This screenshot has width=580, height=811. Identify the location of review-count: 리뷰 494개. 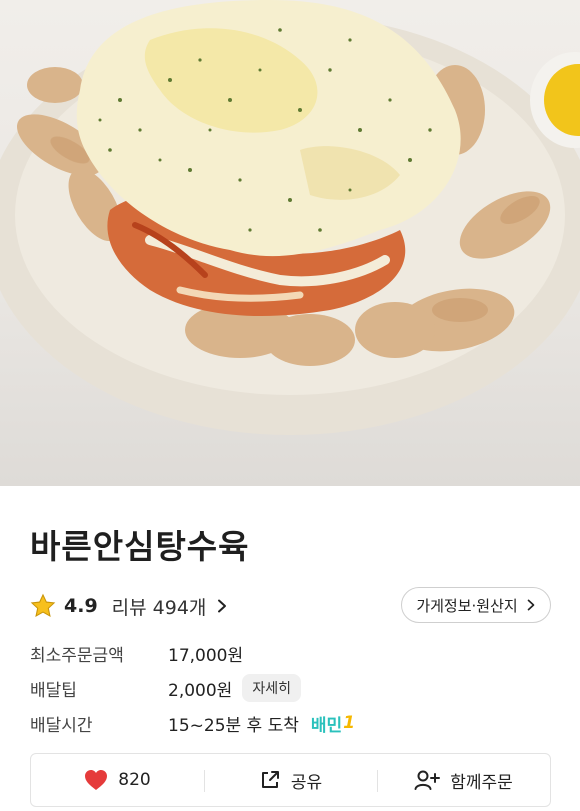
(159, 607).